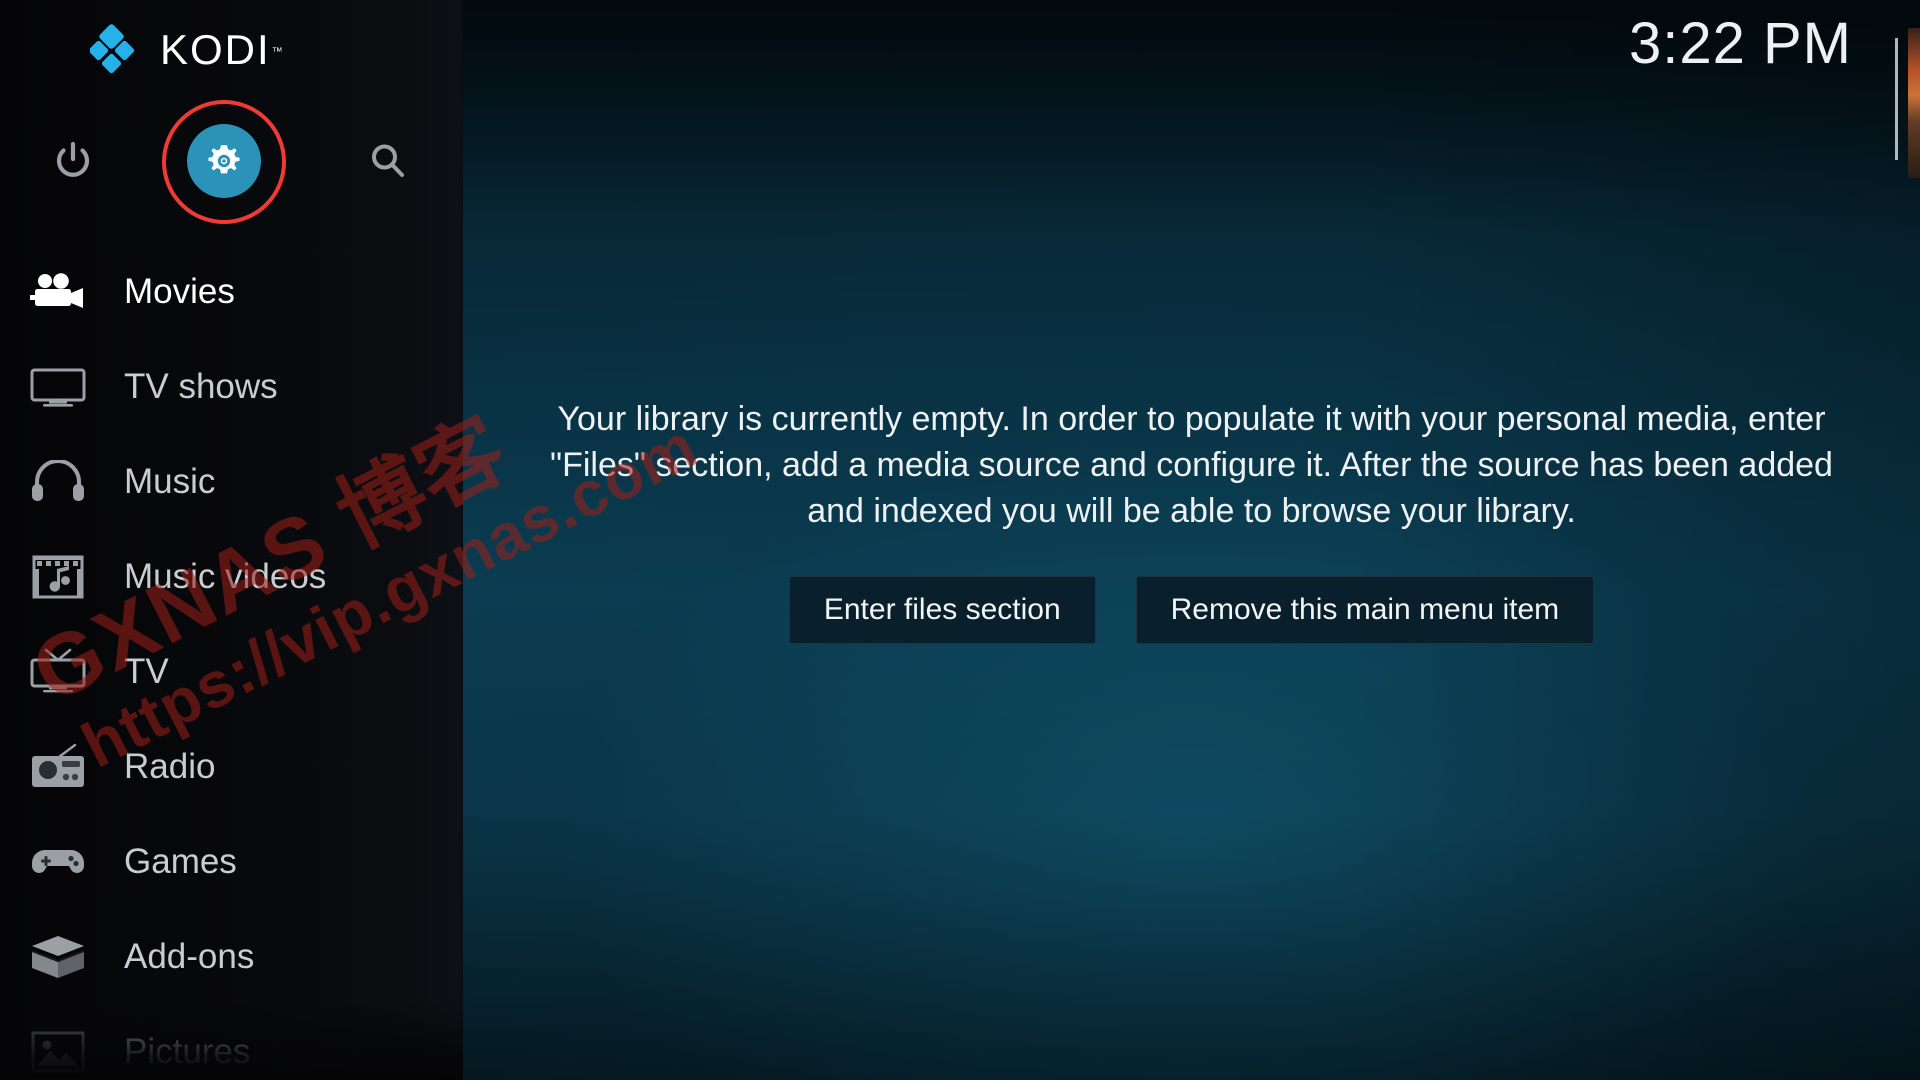 Image resolution: width=1920 pixels, height=1080 pixels. Describe the element at coordinates (231, 481) in the screenshot. I see `sidebar-item-music: Music` at that location.